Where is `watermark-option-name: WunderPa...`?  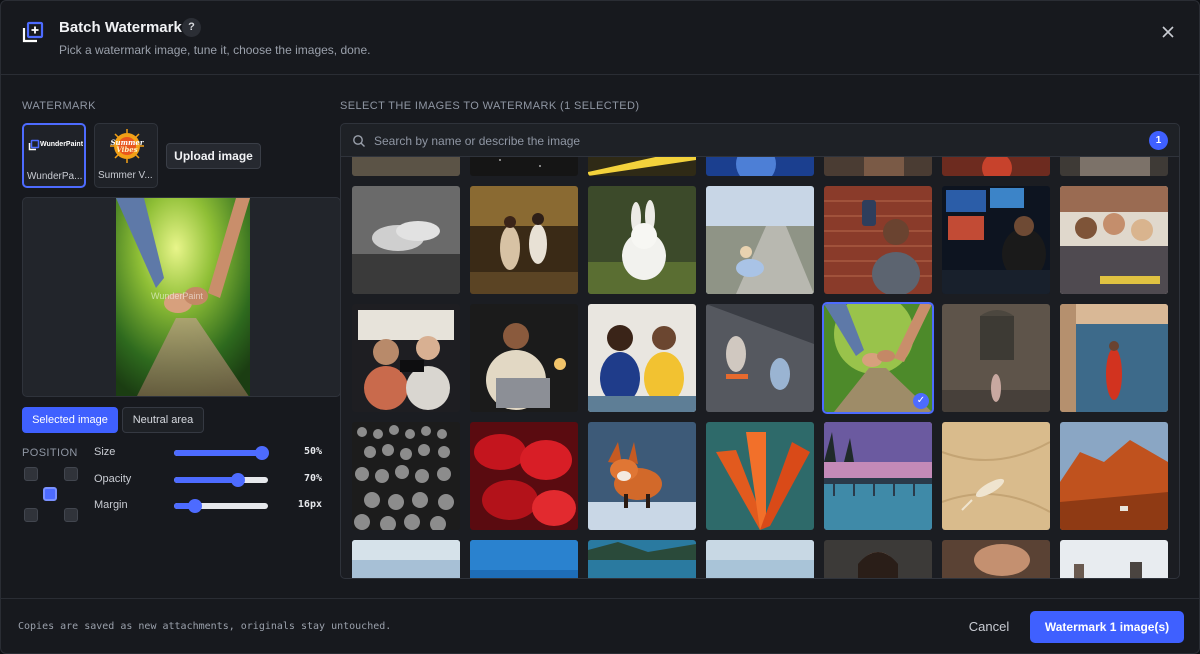
watermark-option-name: WunderPa... is located at coordinates (55, 176).